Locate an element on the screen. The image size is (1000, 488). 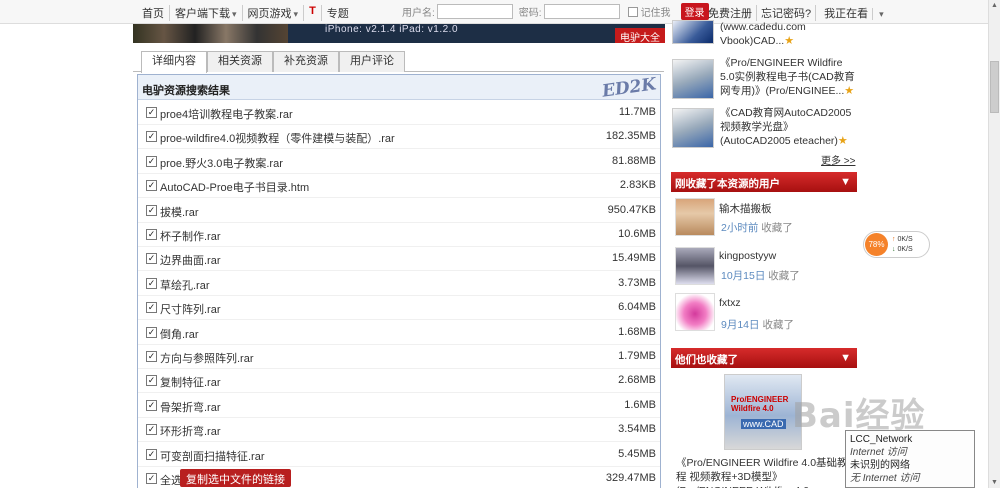
forgot-password-link: 忘记密码? is located at coordinates (787, 13).